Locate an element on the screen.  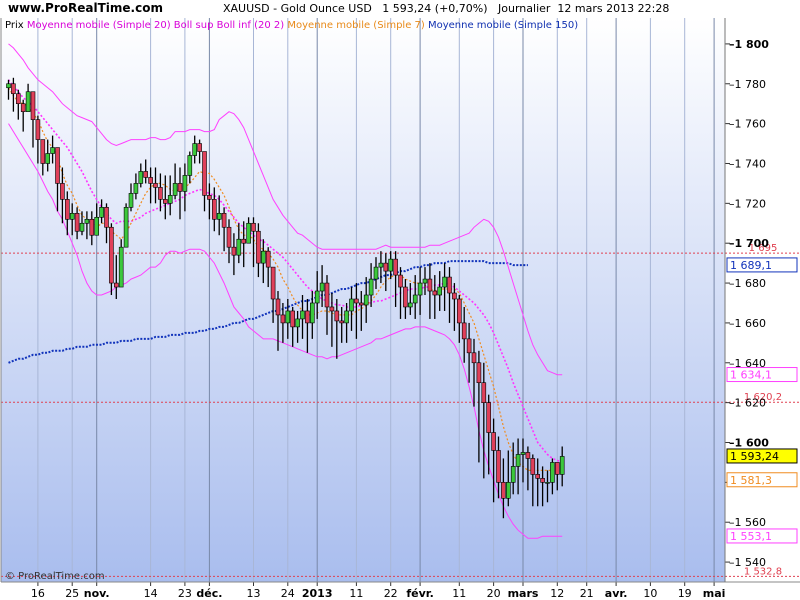
legend-item: Moyenne mobile (Simple 20) is located at coordinates (97, 25).